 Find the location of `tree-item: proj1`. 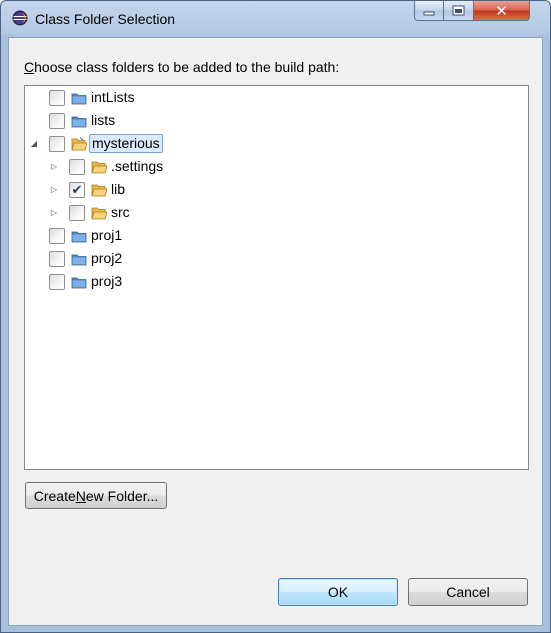

tree-item: proj1 is located at coordinates (275, 236).